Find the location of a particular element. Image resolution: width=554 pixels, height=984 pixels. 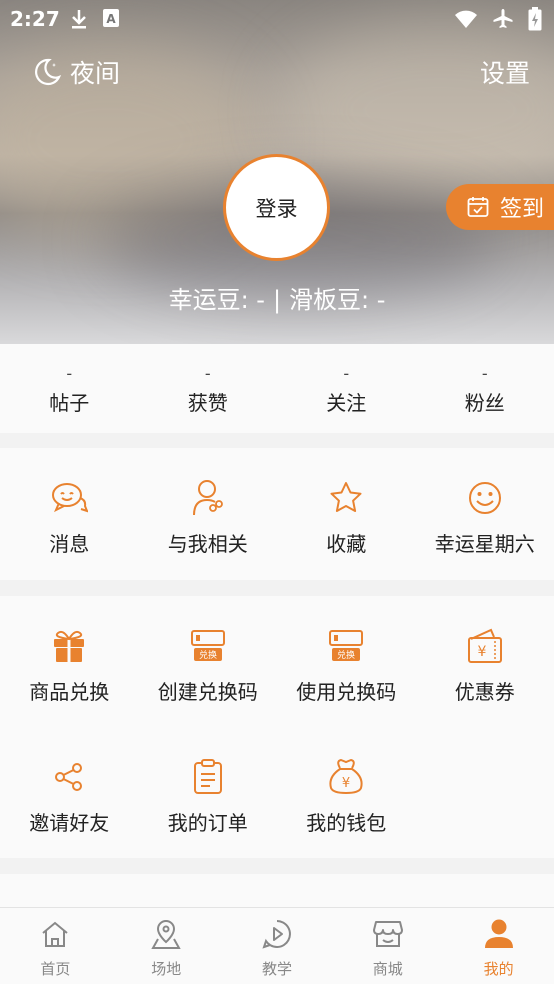

grid-item-label: 幸运星期六 is located at coordinates (484, 544).